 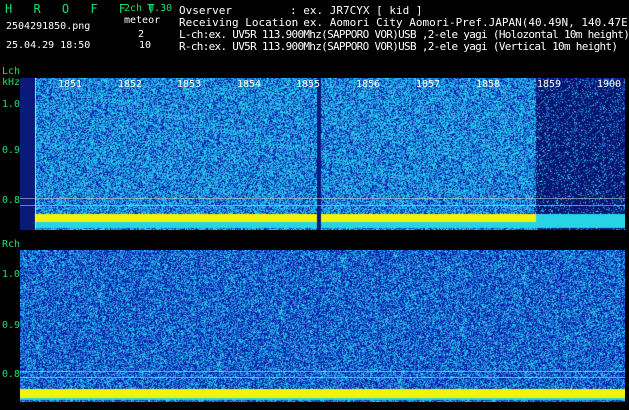 What do you see at coordinates (11, 274) in the screenshot?
I see `rch-ytick-1.0: 1.0` at bounding box center [11, 274].